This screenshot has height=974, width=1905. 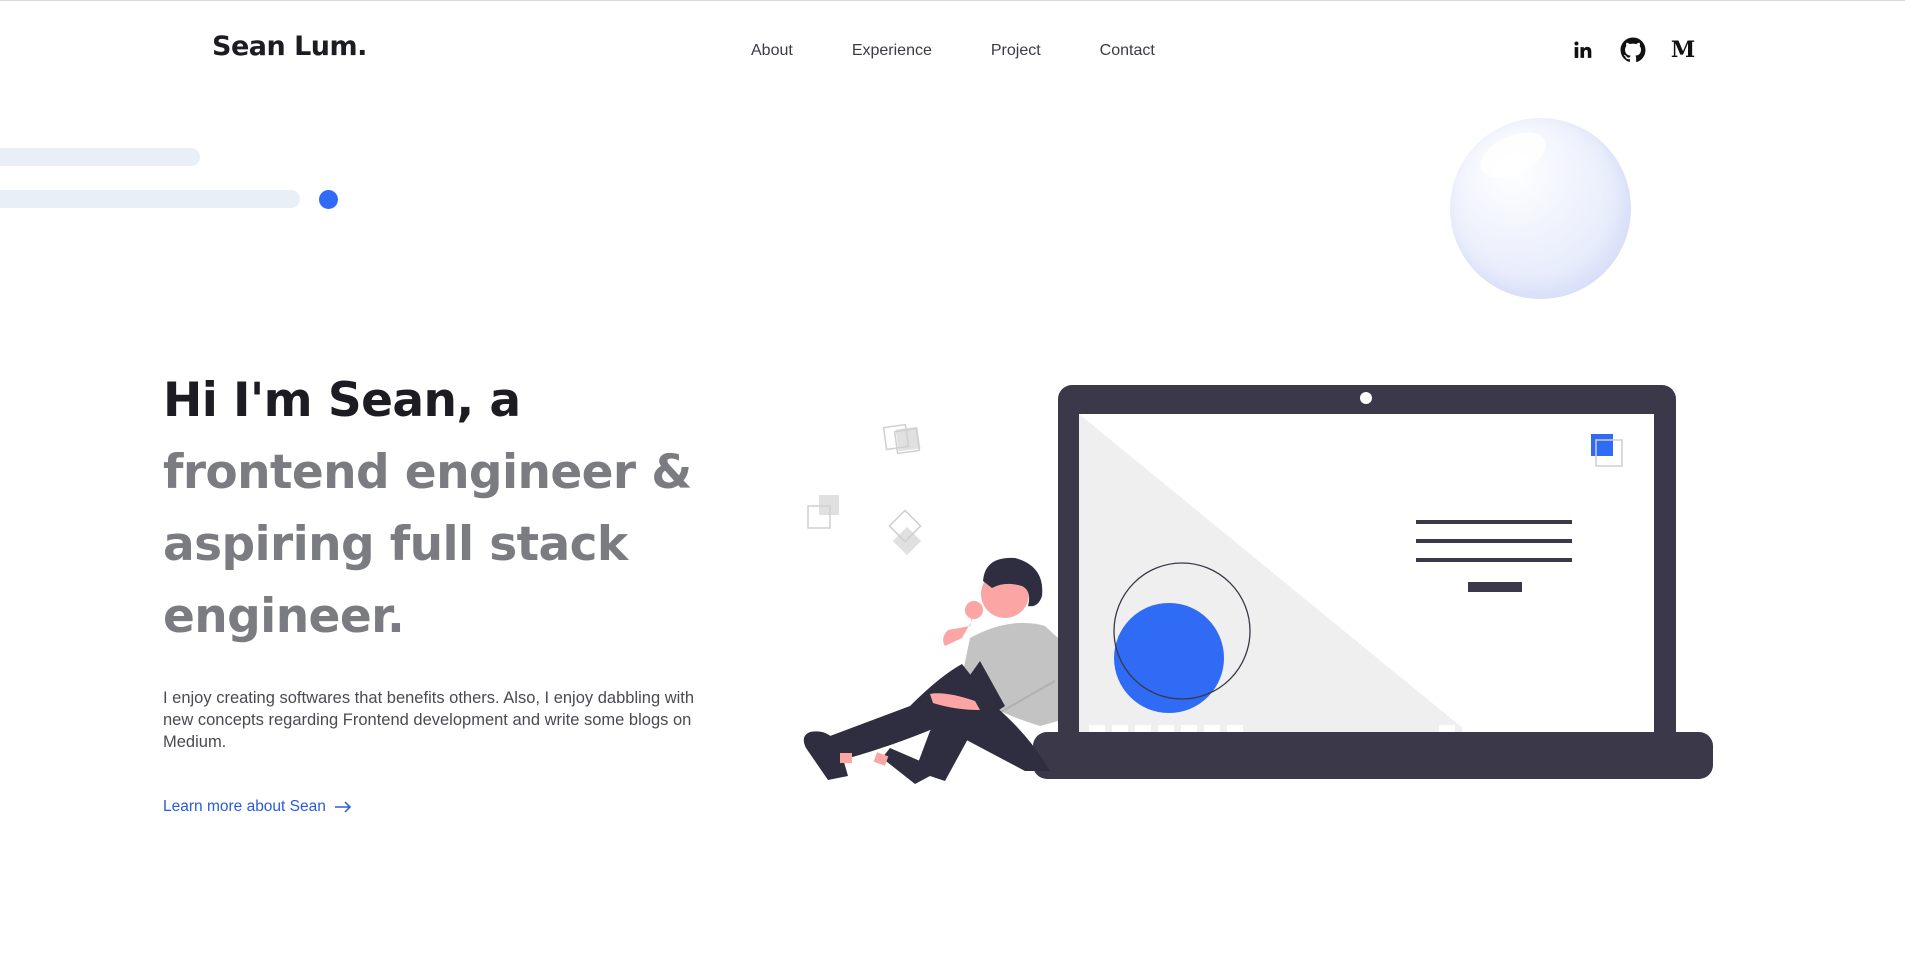 I want to click on medium-icon-glyph: M, so click(x=1683, y=50).